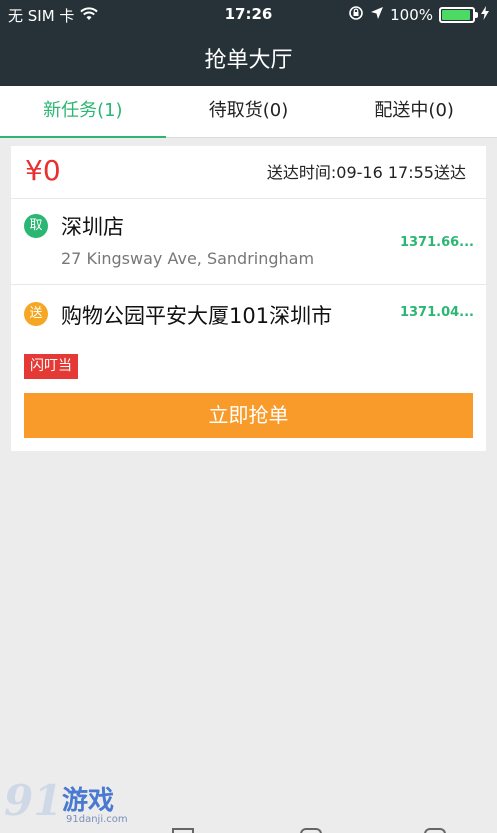 Image resolution: width=497 pixels, height=833 pixels. Describe the element at coordinates (88, 801) in the screenshot. I see `watermark-text: 游戏` at that location.